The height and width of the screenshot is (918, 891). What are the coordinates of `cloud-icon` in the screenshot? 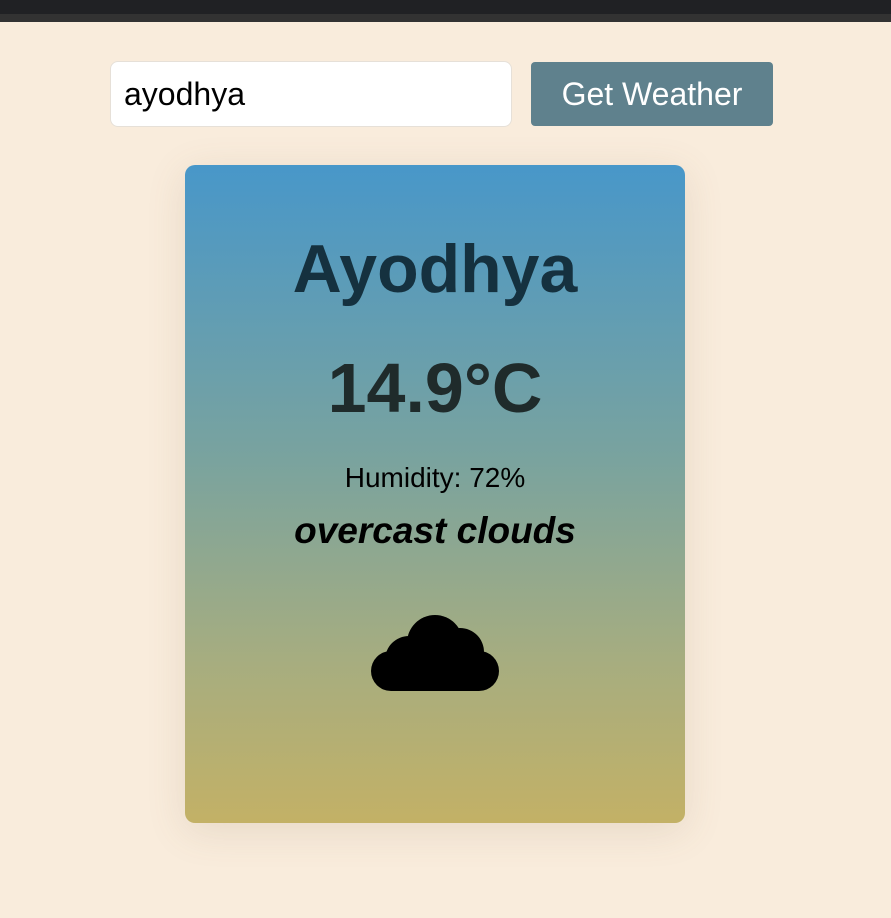 It's located at (435, 653).